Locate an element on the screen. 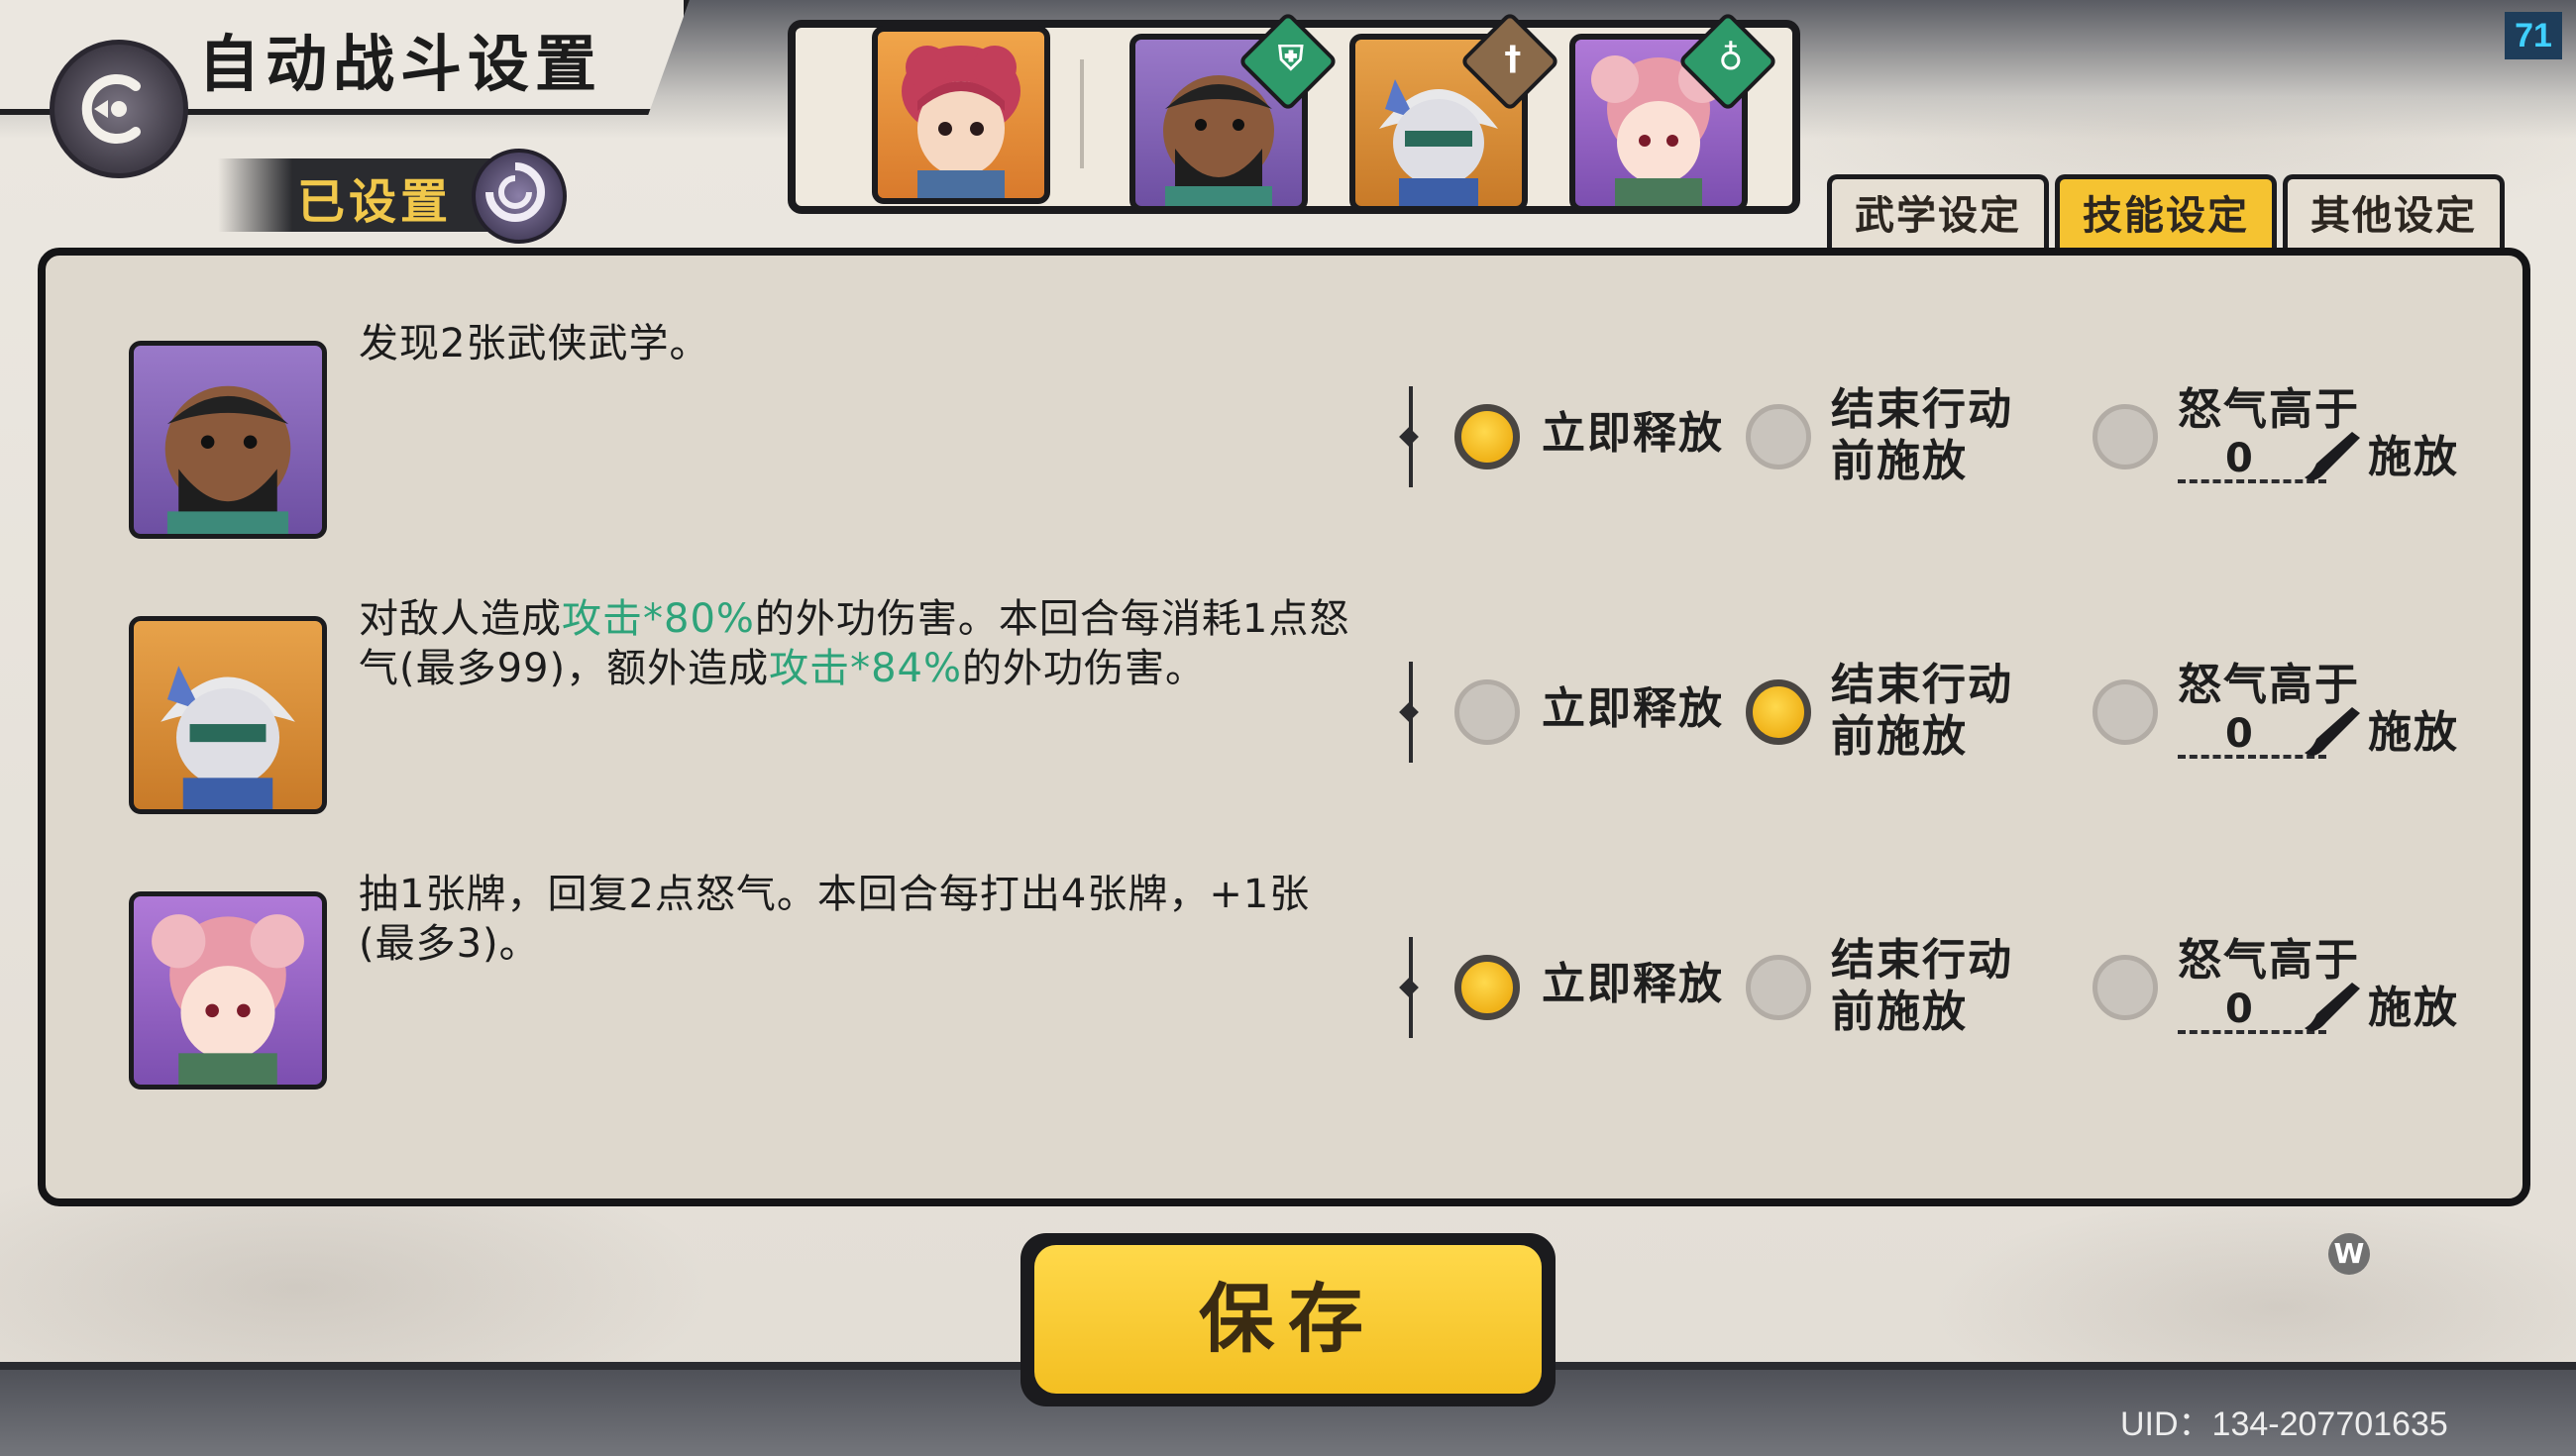 This screenshot has width=2576, height=1456. desc-highlight: 攻击*84% is located at coordinates (866, 668).